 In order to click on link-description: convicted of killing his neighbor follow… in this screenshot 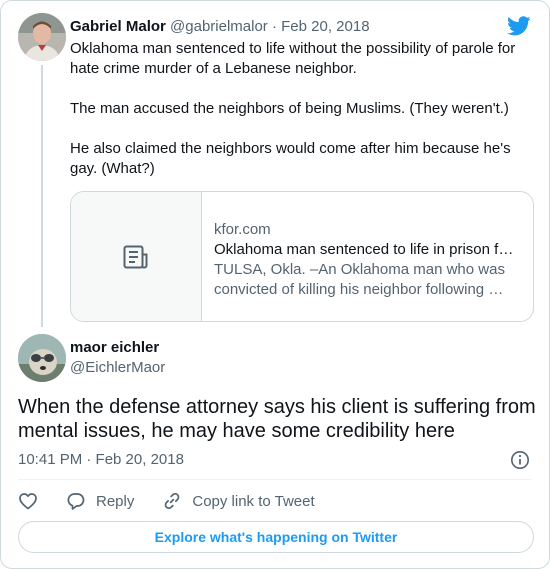, I will do `click(359, 289)`.